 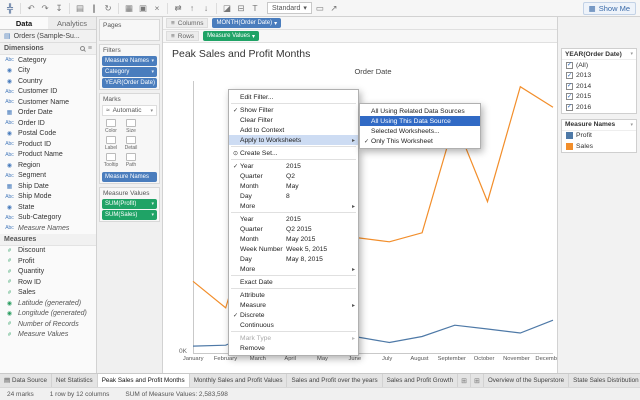 What do you see at coordinates (111, 143) in the screenshot?
I see `label-button: Label` at bounding box center [111, 143].